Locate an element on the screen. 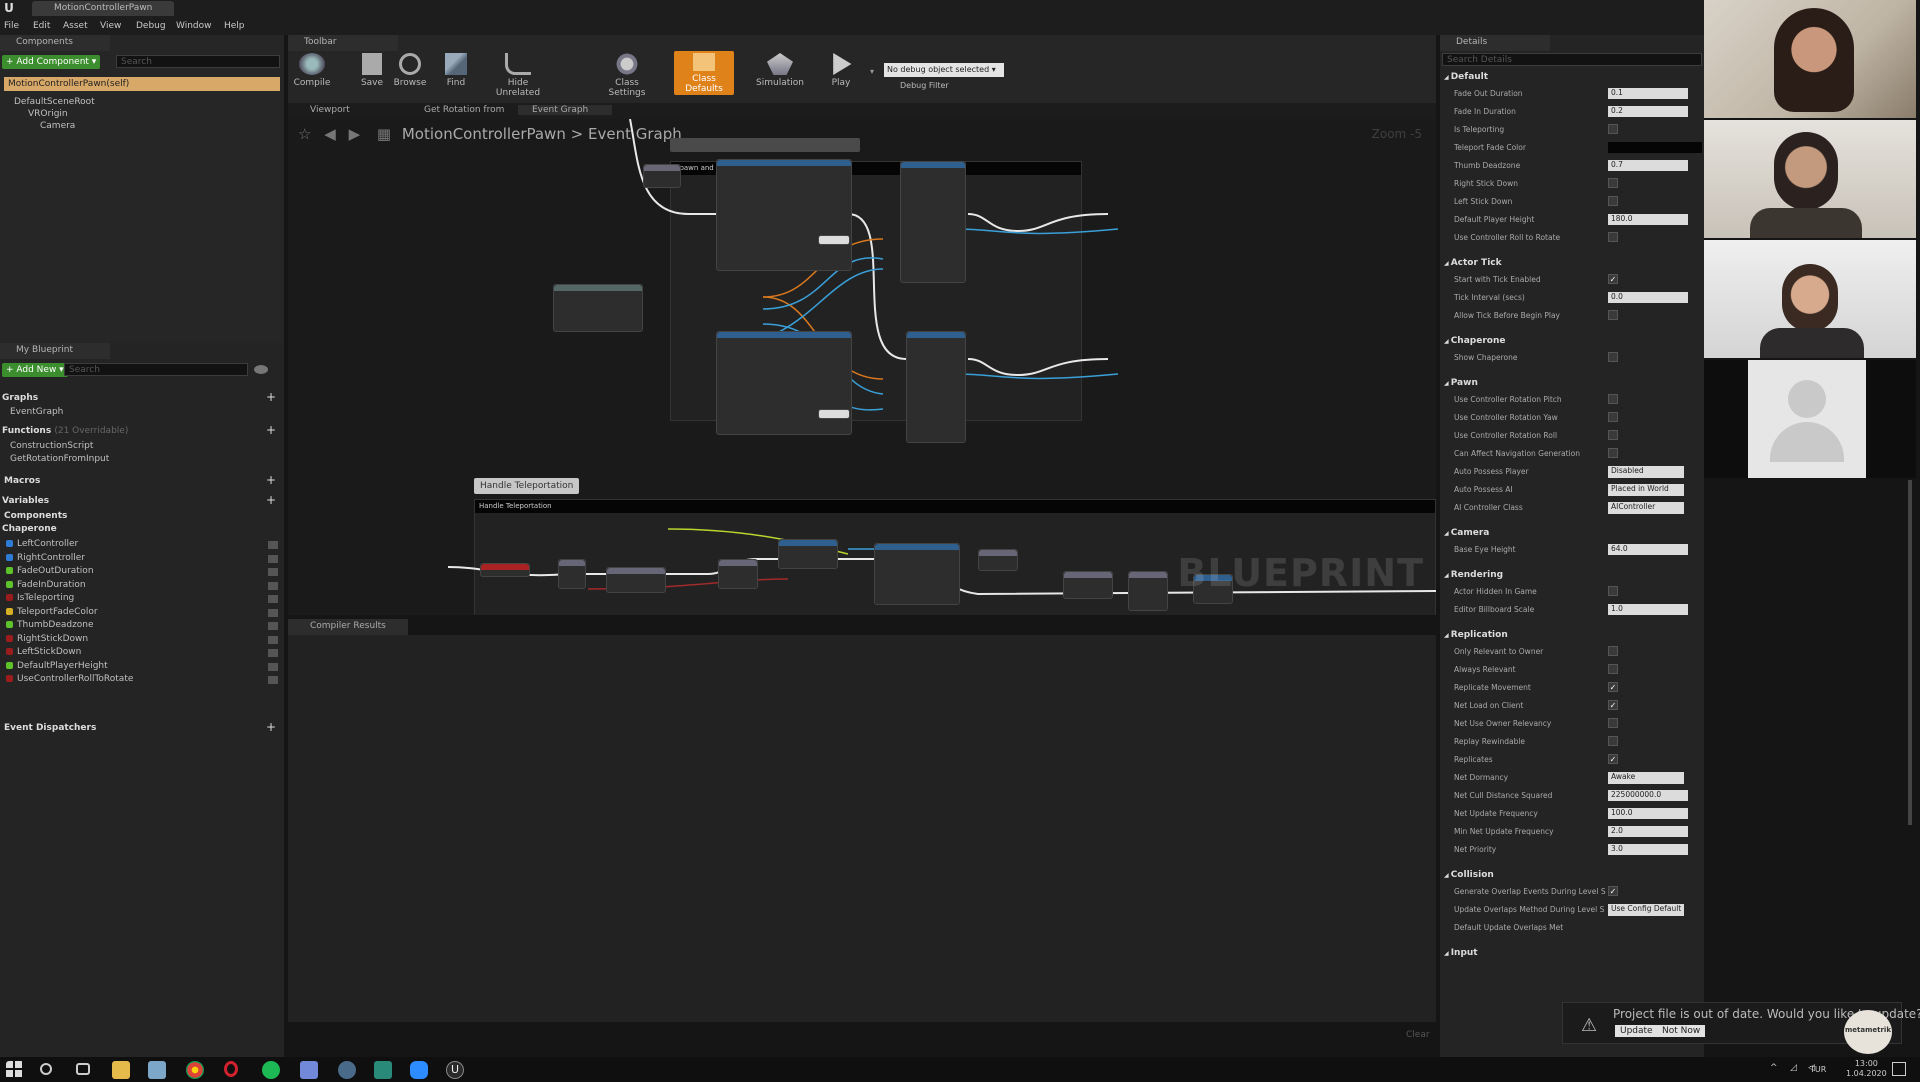  network-icon: ◿ is located at coordinates (1793, 1068).